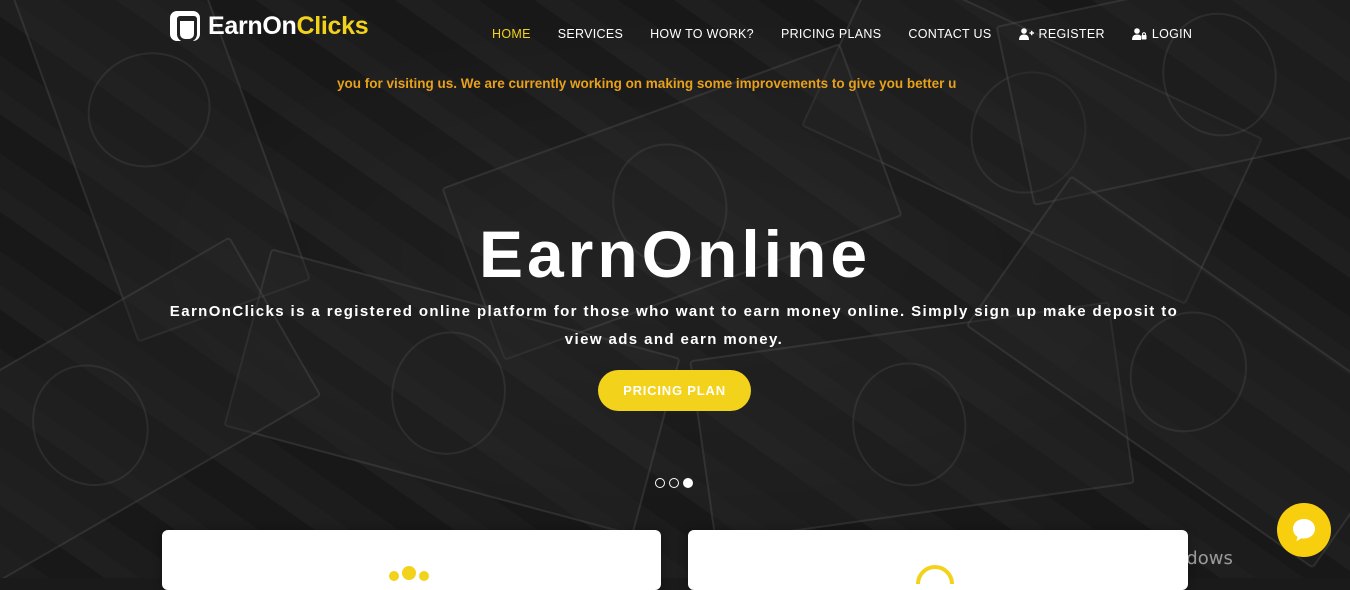  Describe the element at coordinates (1172, 34) in the screenshot. I see `nav-login-label: LOGIN` at that location.